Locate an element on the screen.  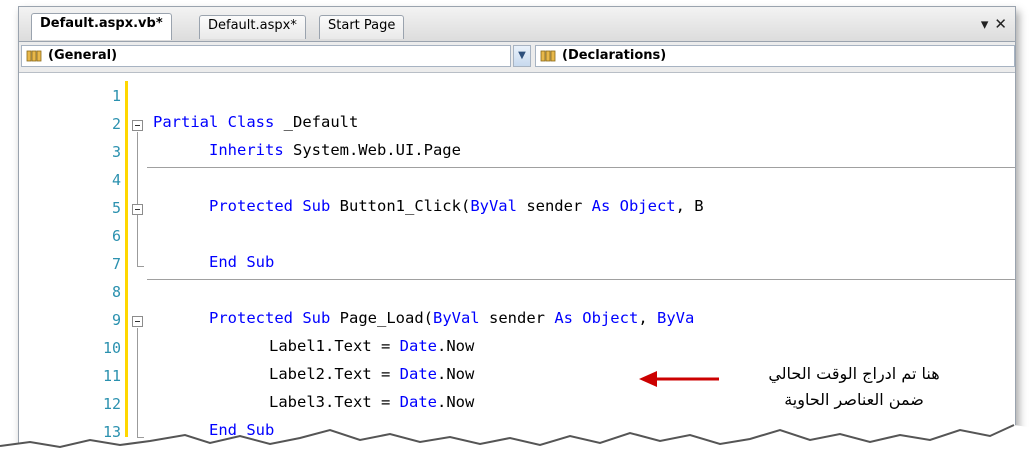
code-text: Button1_Click( is located at coordinates (400, 206).